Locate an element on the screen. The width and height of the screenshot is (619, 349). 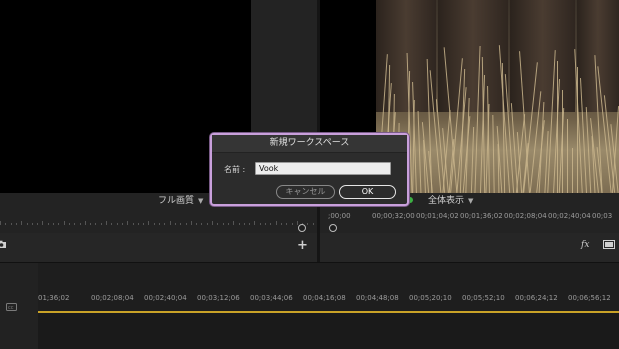
new-workspace-dialog: 新規ワークスペース 名前 : キャンセル OK is located at coordinates (309, 169).